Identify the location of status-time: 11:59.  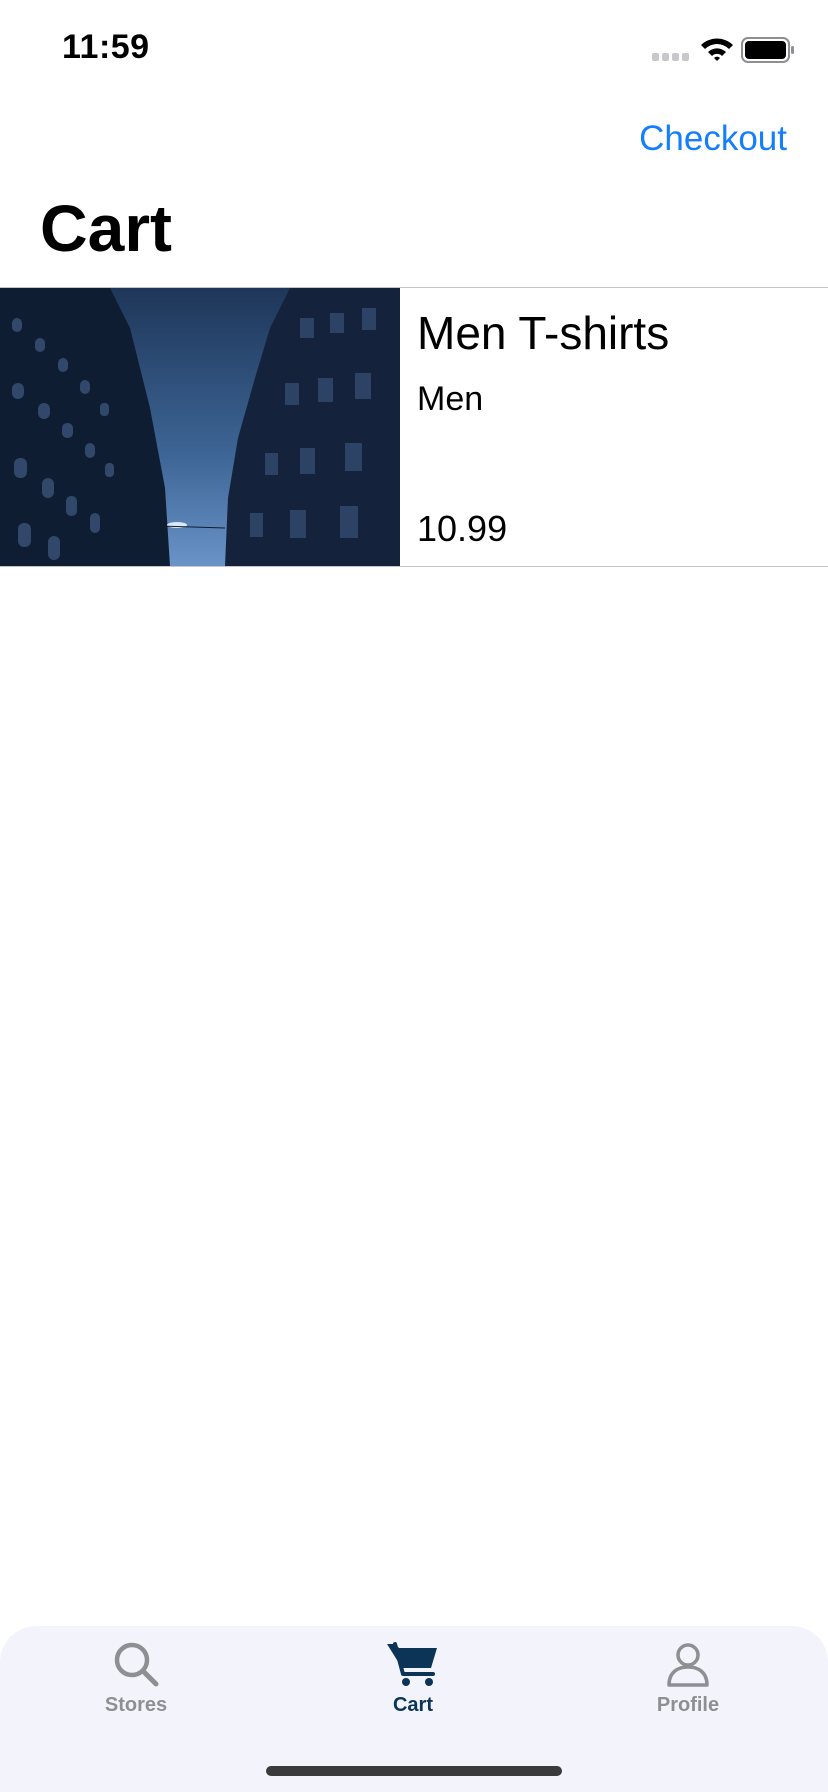
(106, 47).